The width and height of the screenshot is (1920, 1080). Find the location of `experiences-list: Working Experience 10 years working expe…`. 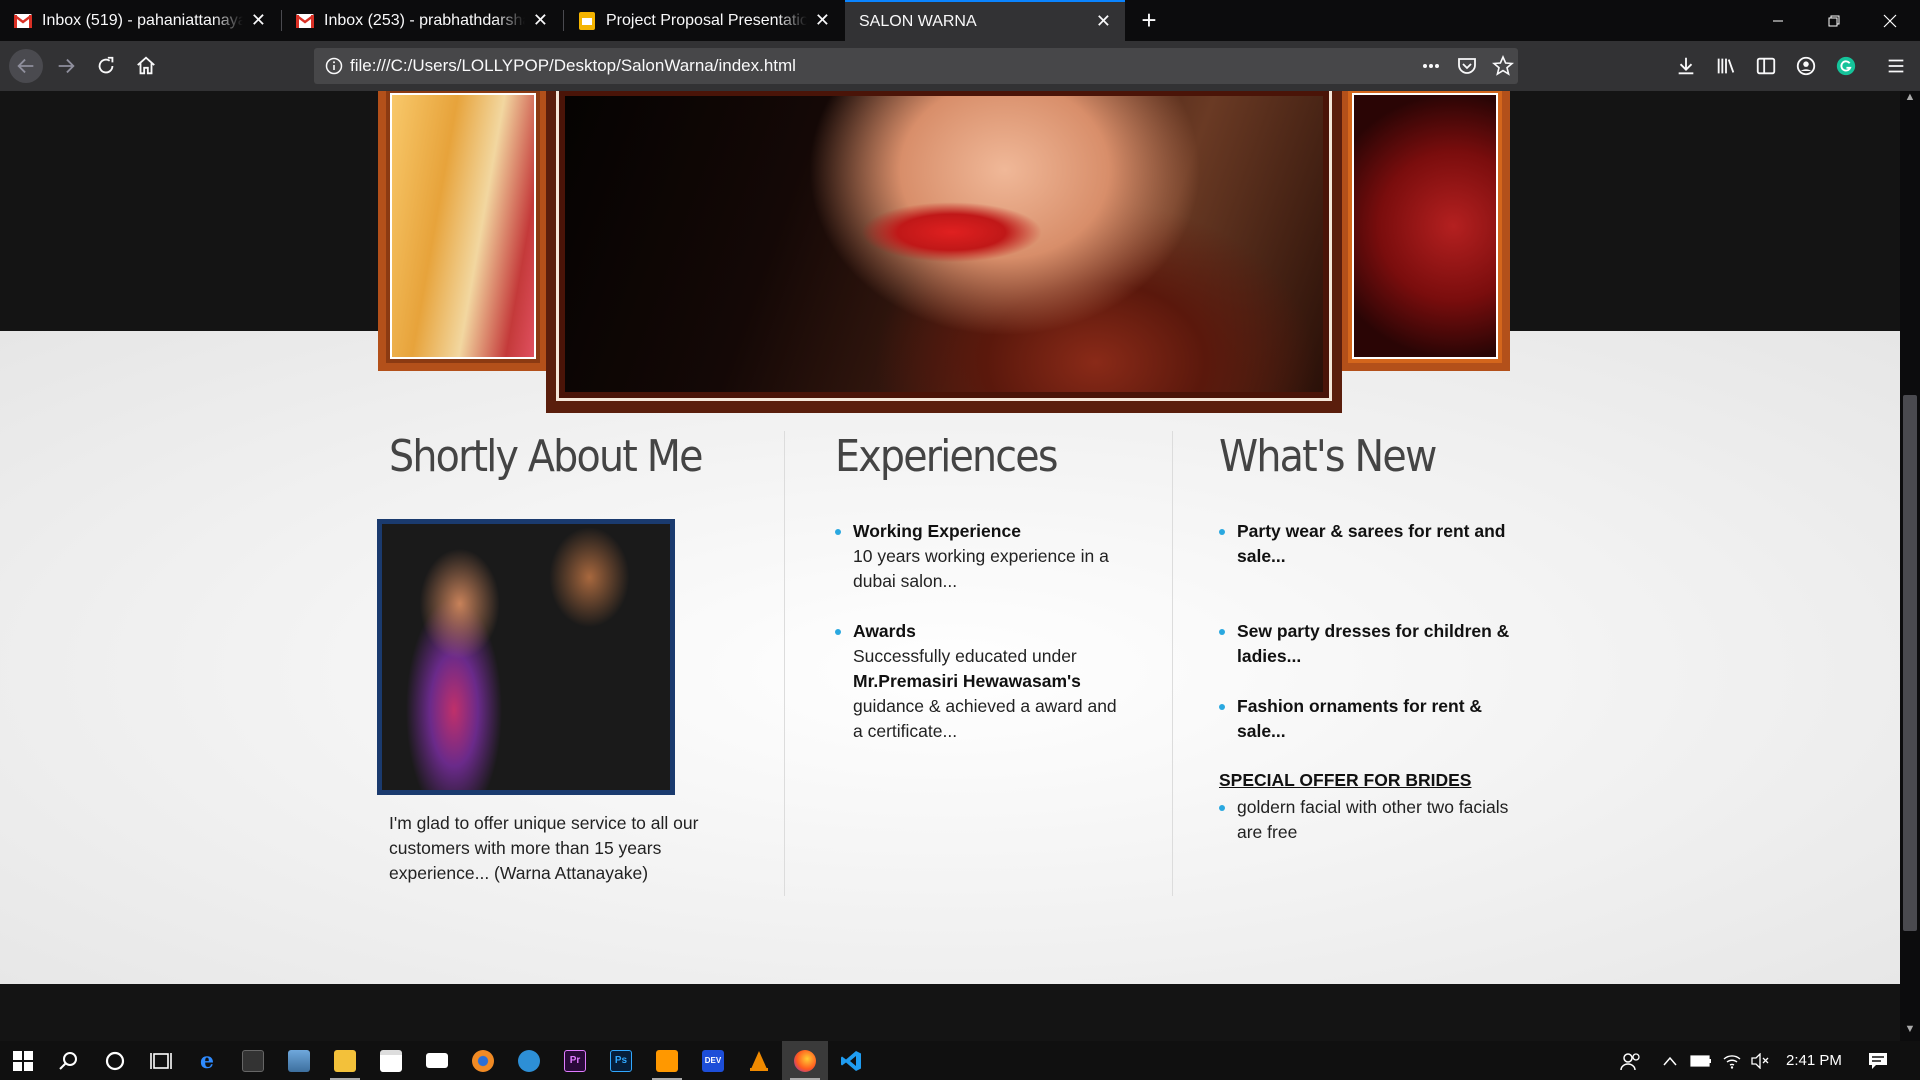

experiences-list: Working Experience 10 years working expe… is located at coordinates (980, 631).